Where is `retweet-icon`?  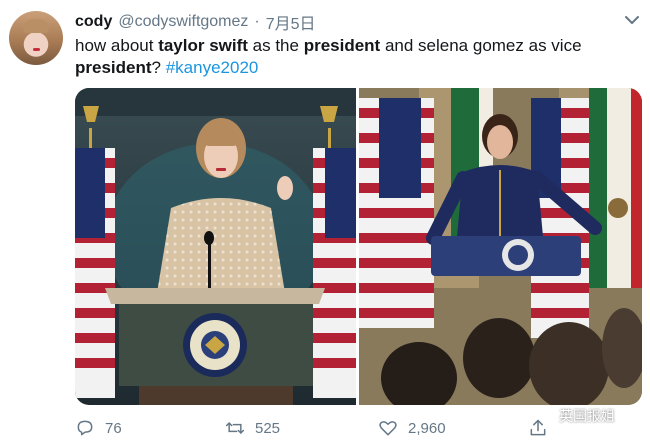 retweet-icon is located at coordinates (235, 428).